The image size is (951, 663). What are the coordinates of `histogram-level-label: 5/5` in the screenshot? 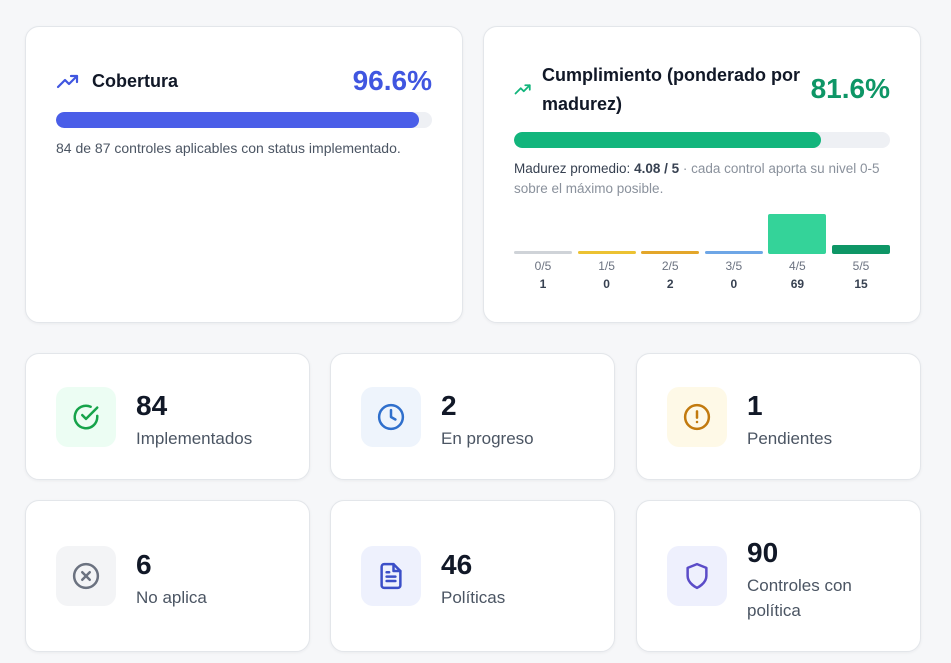 It's located at (861, 266).